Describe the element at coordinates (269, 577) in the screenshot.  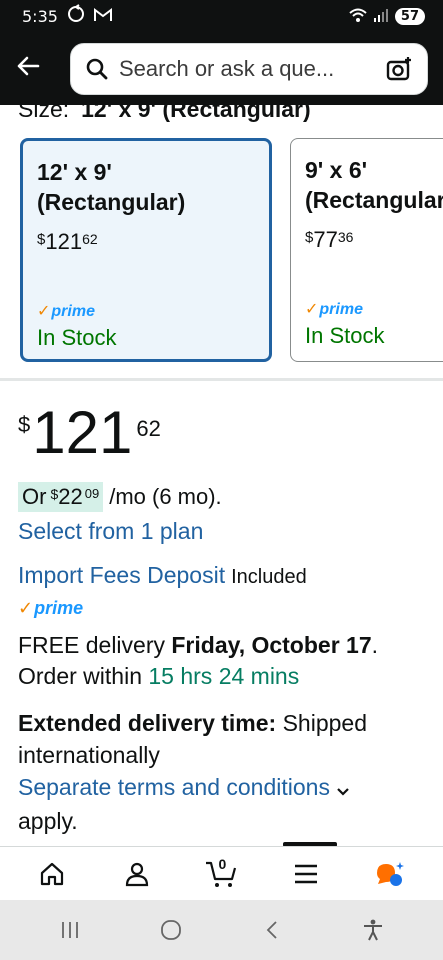
I see `import-fees-status: Included` at that location.